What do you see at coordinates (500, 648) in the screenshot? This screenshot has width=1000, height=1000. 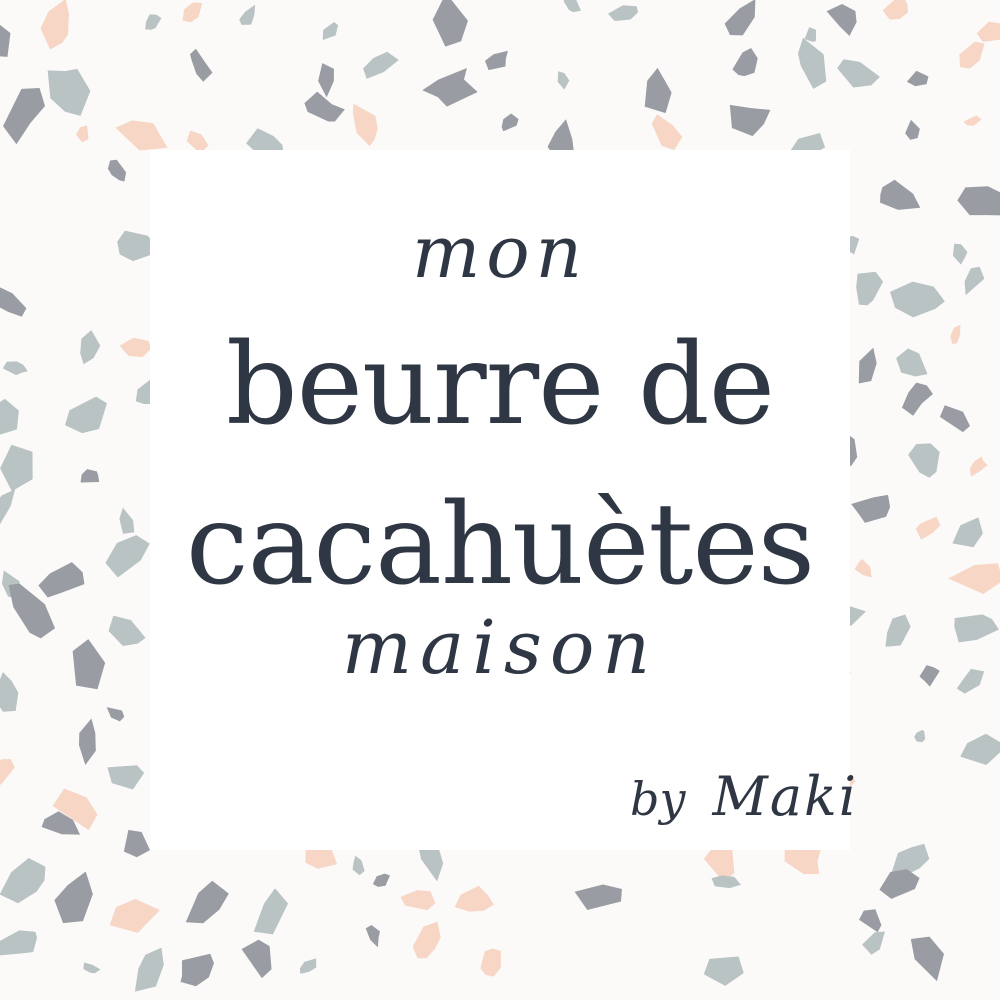 I see `bottom-script-word: maison` at bounding box center [500, 648].